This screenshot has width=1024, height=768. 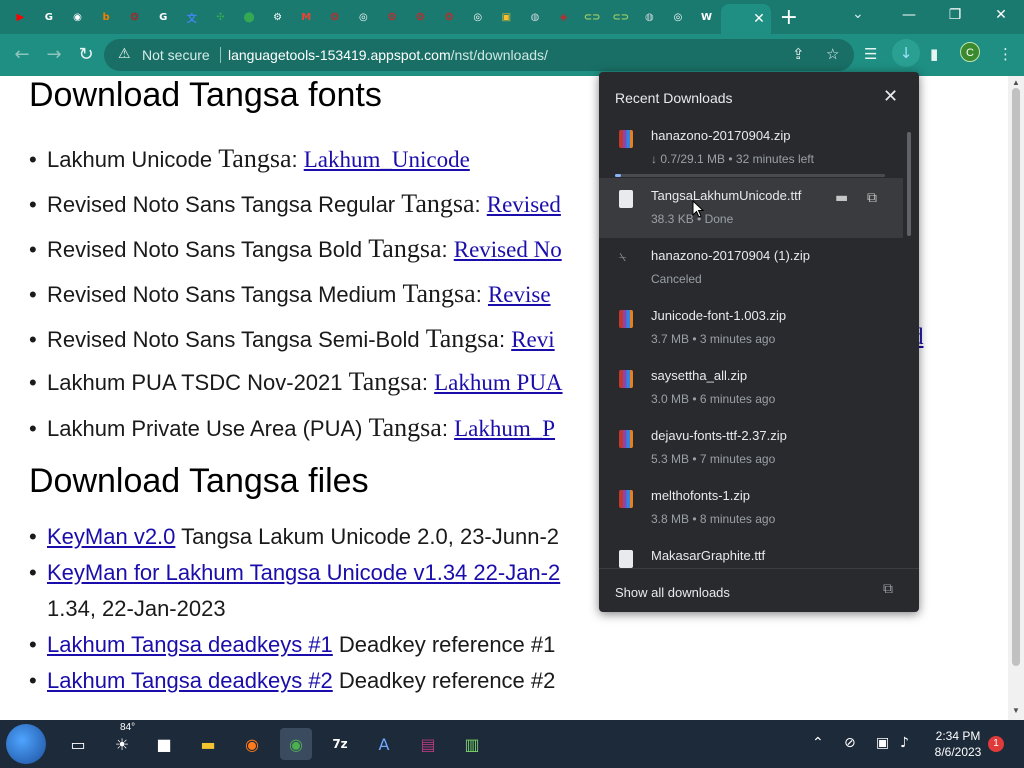 I want to click on scrollbar-thumb, so click(x=1016, y=377).